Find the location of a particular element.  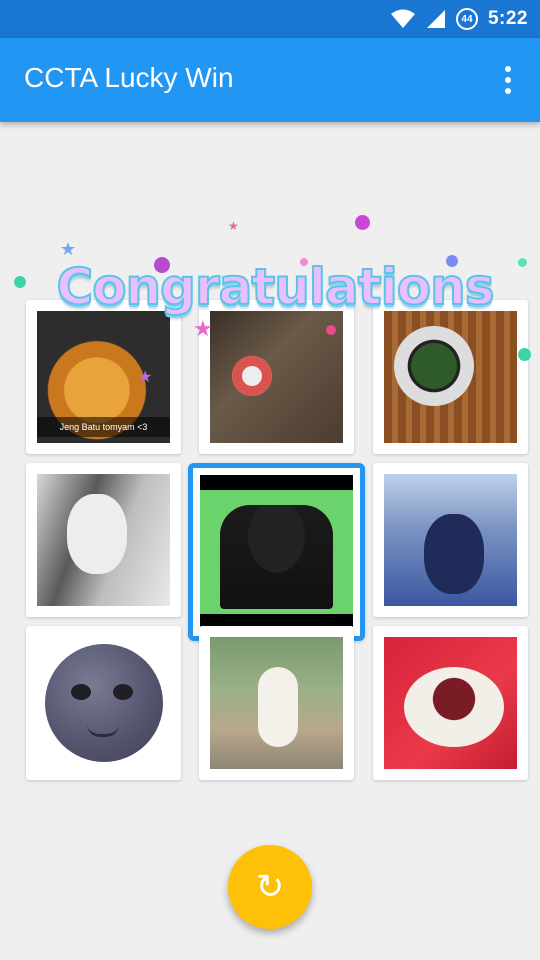

photo-woman-sitting is located at coordinates (276, 703).